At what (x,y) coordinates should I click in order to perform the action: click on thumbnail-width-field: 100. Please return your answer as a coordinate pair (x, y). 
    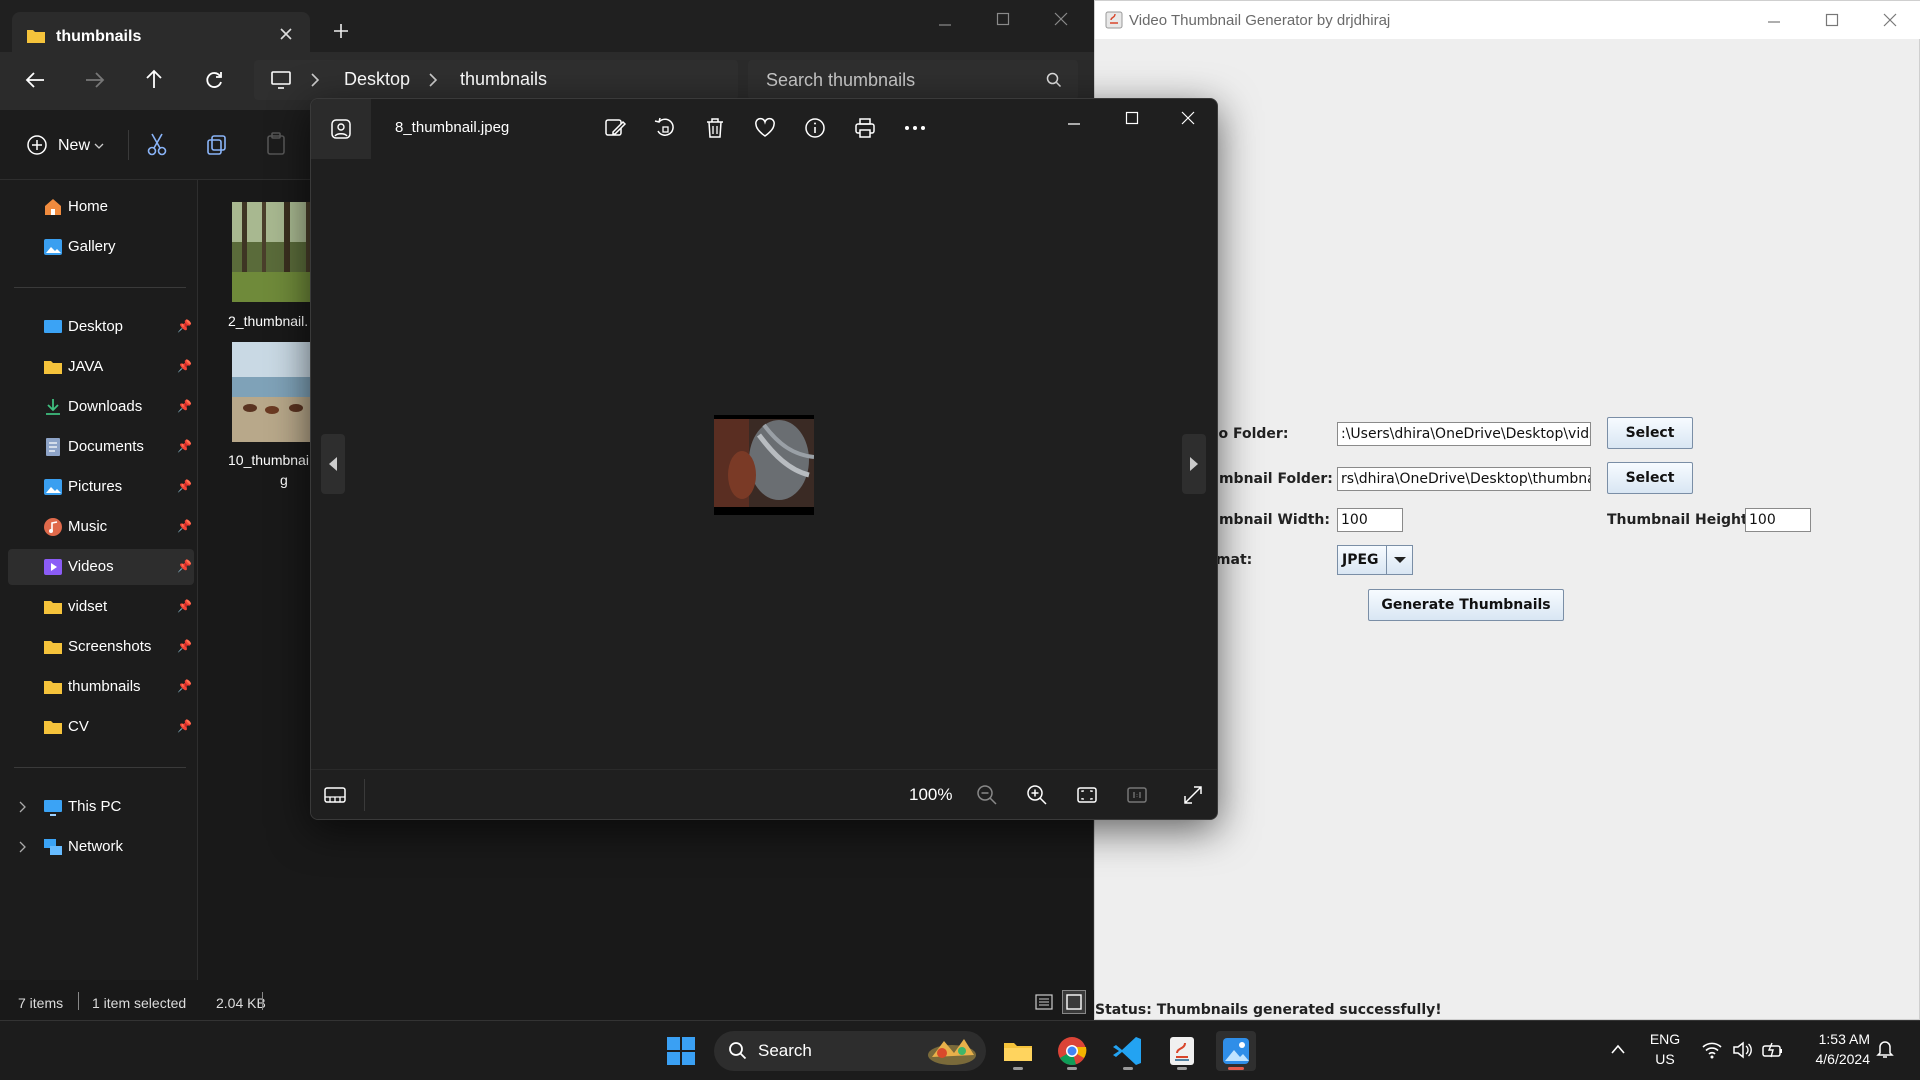
    Looking at the image, I should click on (1370, 520).